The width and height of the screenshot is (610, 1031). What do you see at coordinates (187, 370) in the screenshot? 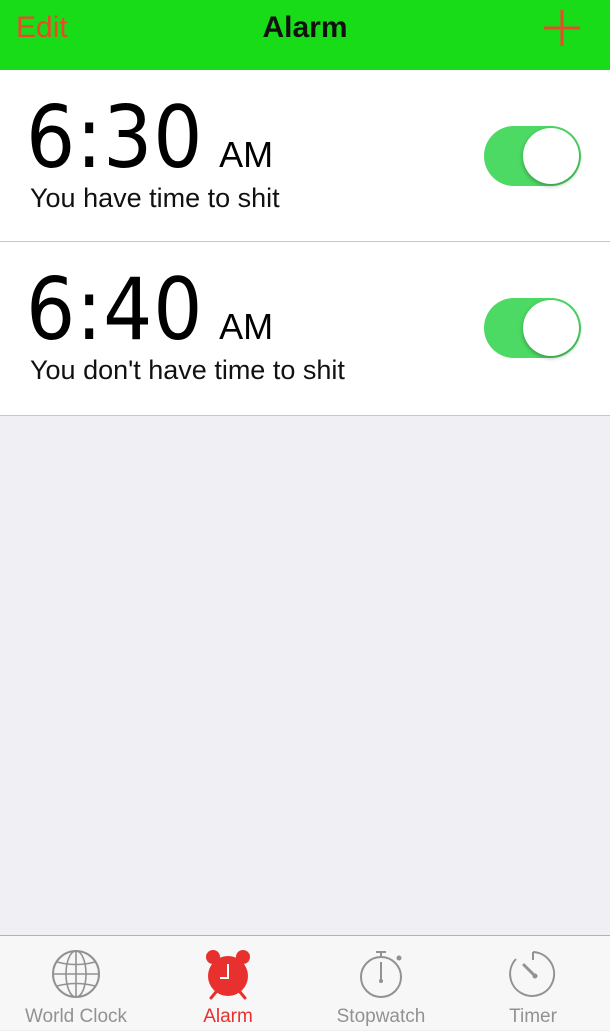
I see `alarm-label: You don't have time to shit` at bounding box center [187, 370].